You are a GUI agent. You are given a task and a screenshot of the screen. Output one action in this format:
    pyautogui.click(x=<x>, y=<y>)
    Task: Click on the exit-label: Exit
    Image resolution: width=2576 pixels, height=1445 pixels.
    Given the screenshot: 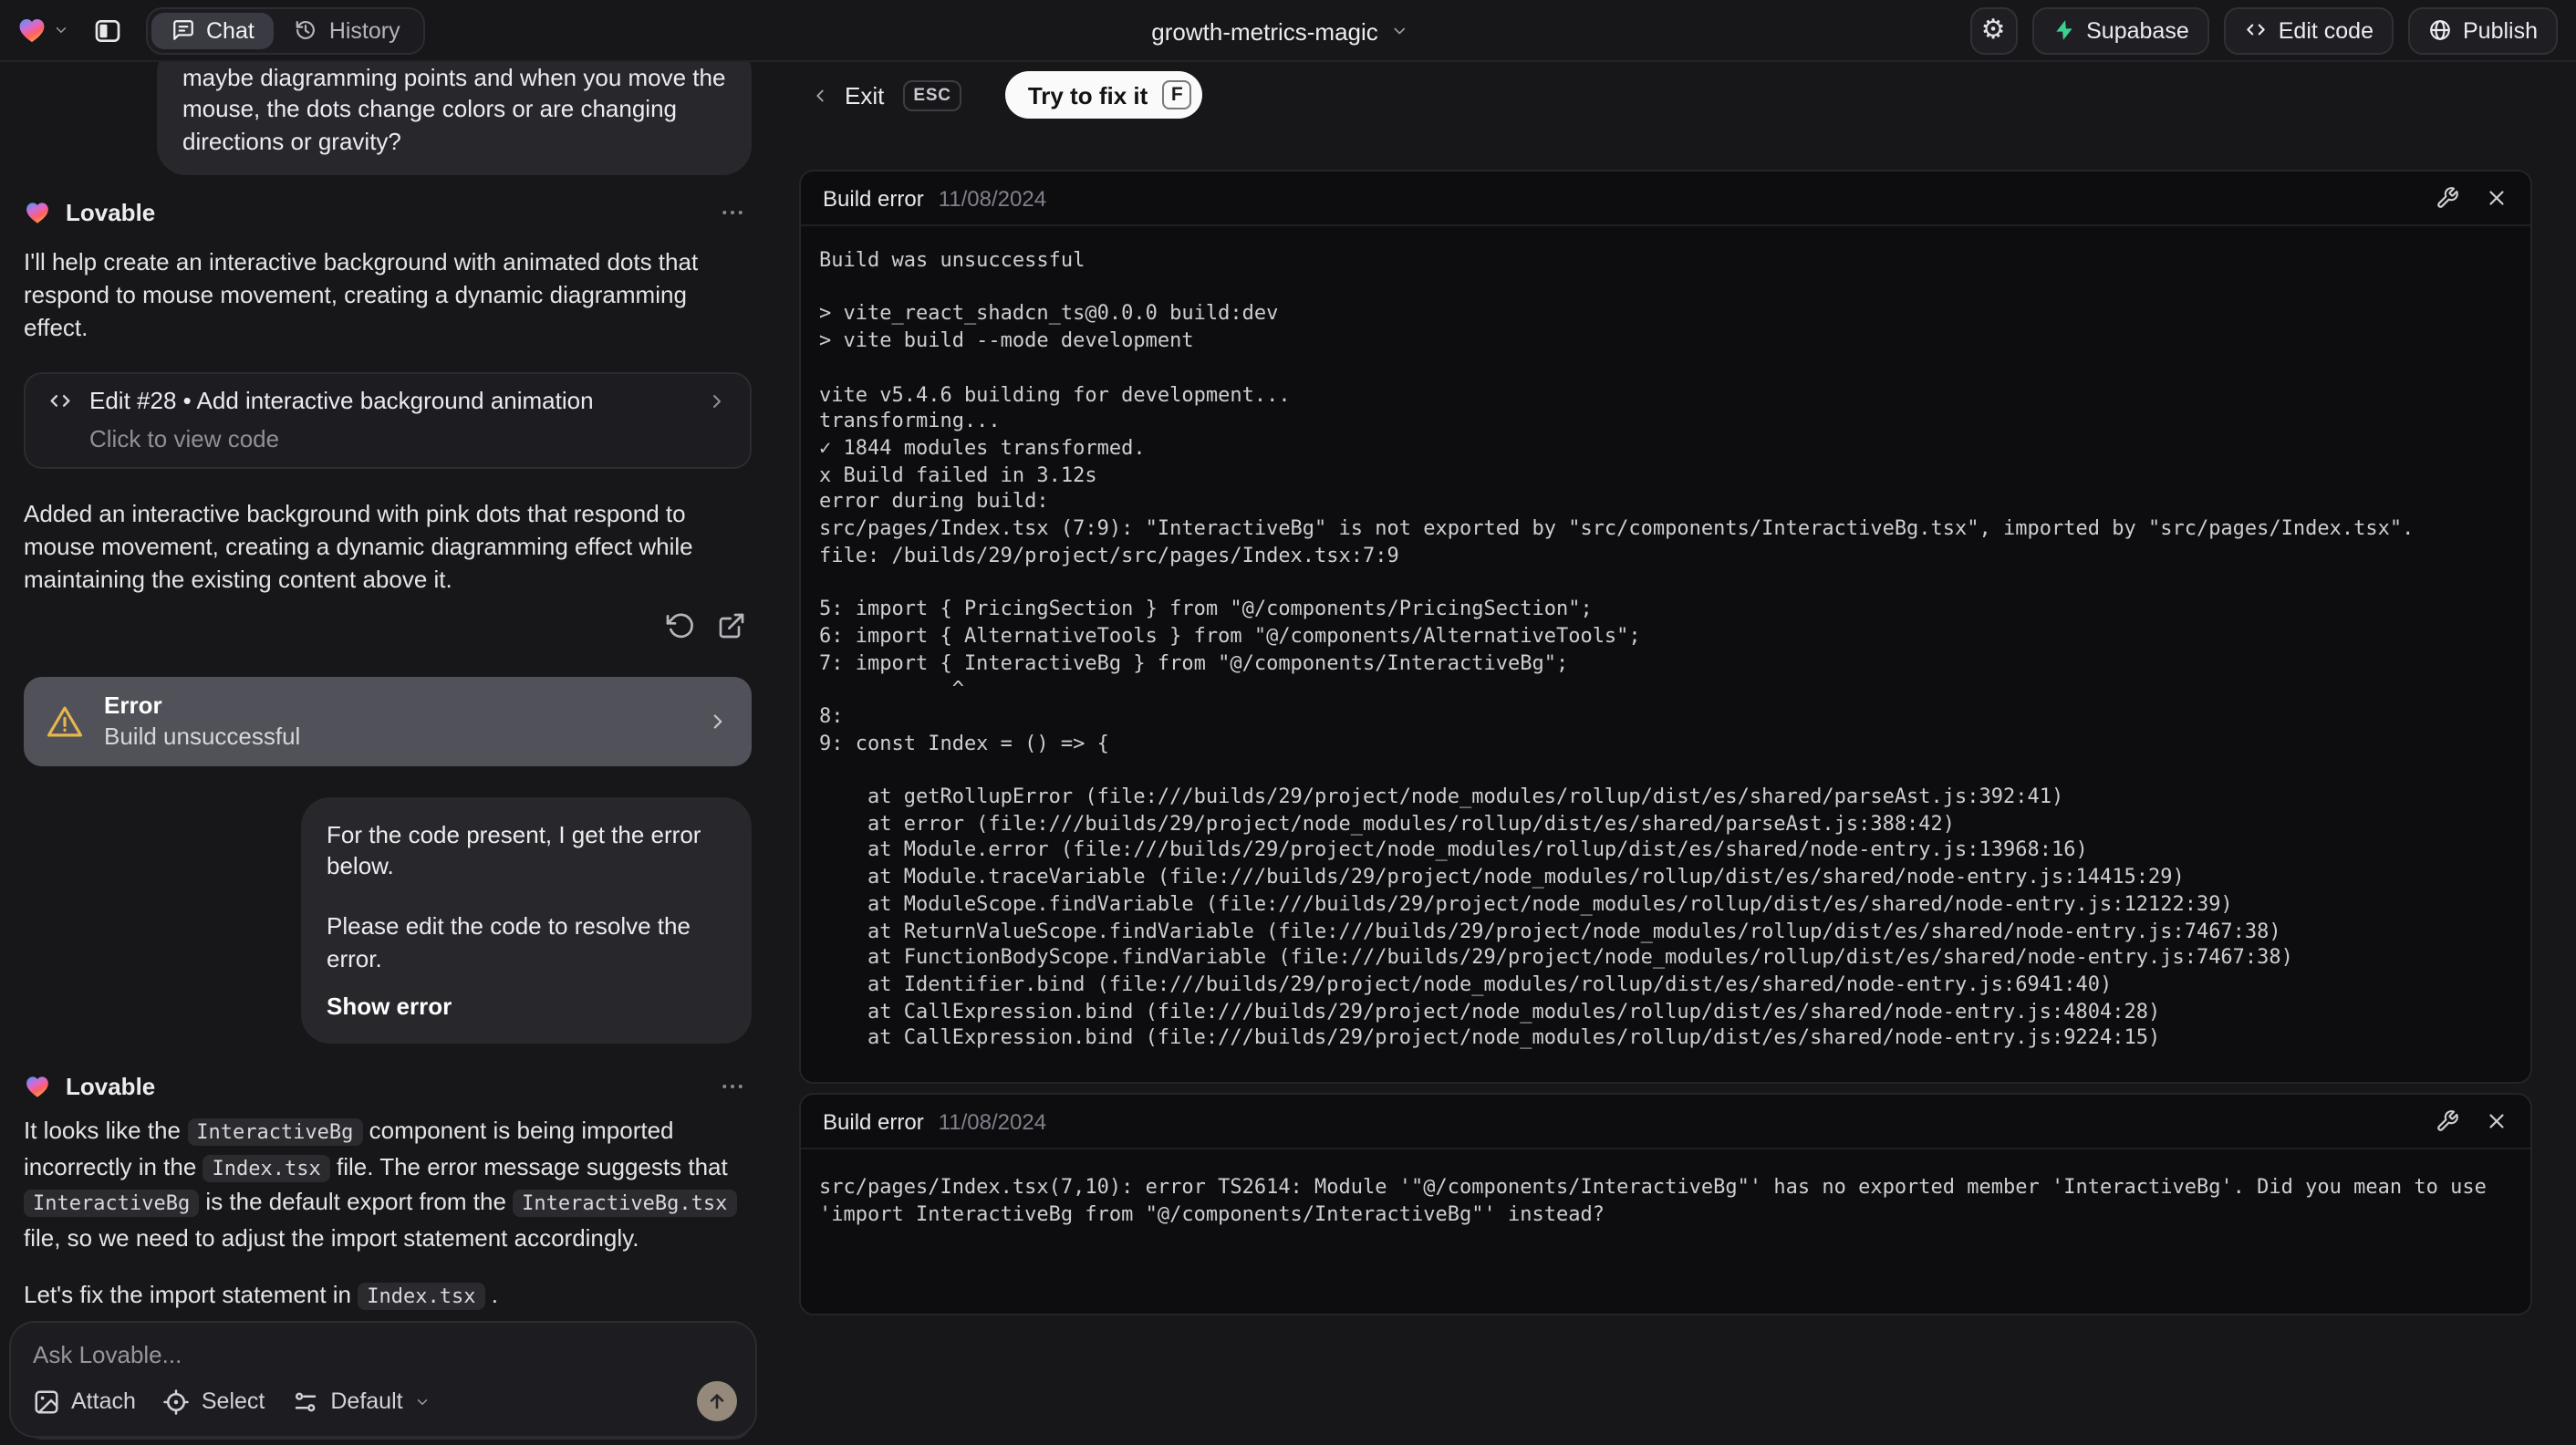 What is the action you would take?
    pyautogui.click(x=865, y=95)
    